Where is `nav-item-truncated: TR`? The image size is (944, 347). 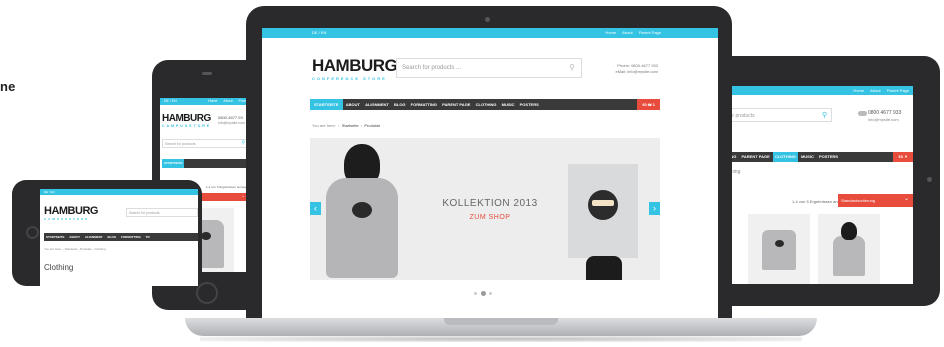
nav-item-truncated: TR is located at coordinates (148, 237).